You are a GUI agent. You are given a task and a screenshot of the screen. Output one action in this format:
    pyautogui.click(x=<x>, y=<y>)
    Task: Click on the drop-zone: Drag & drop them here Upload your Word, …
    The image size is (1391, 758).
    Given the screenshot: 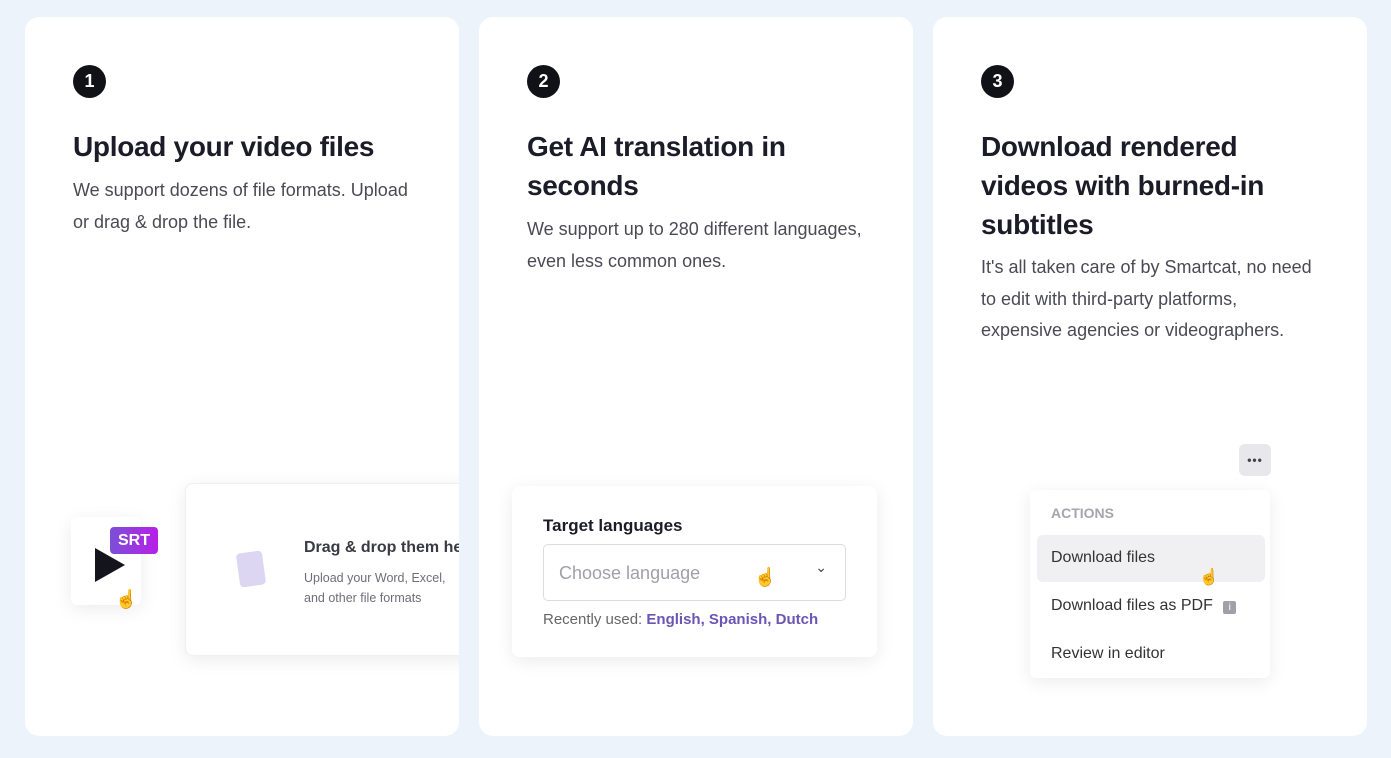 What is the action you would take?
    pyautogui.click(x=322, y=569)
    